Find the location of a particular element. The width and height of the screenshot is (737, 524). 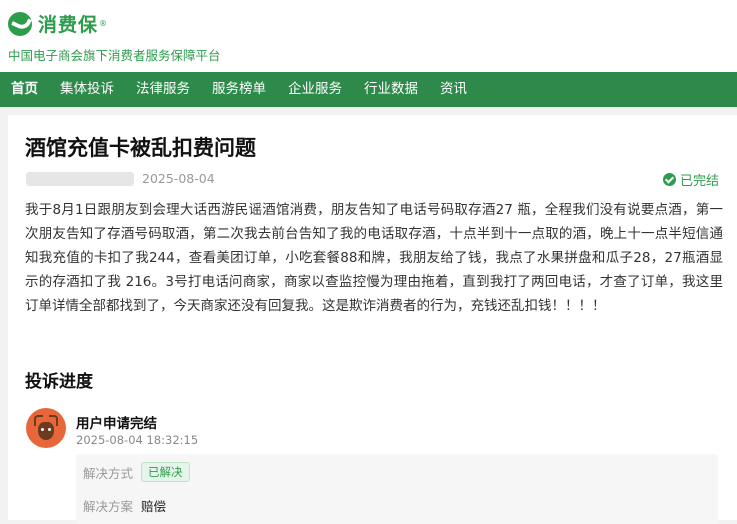

status-badge: 已完结 is located at coordinates (690, 179).